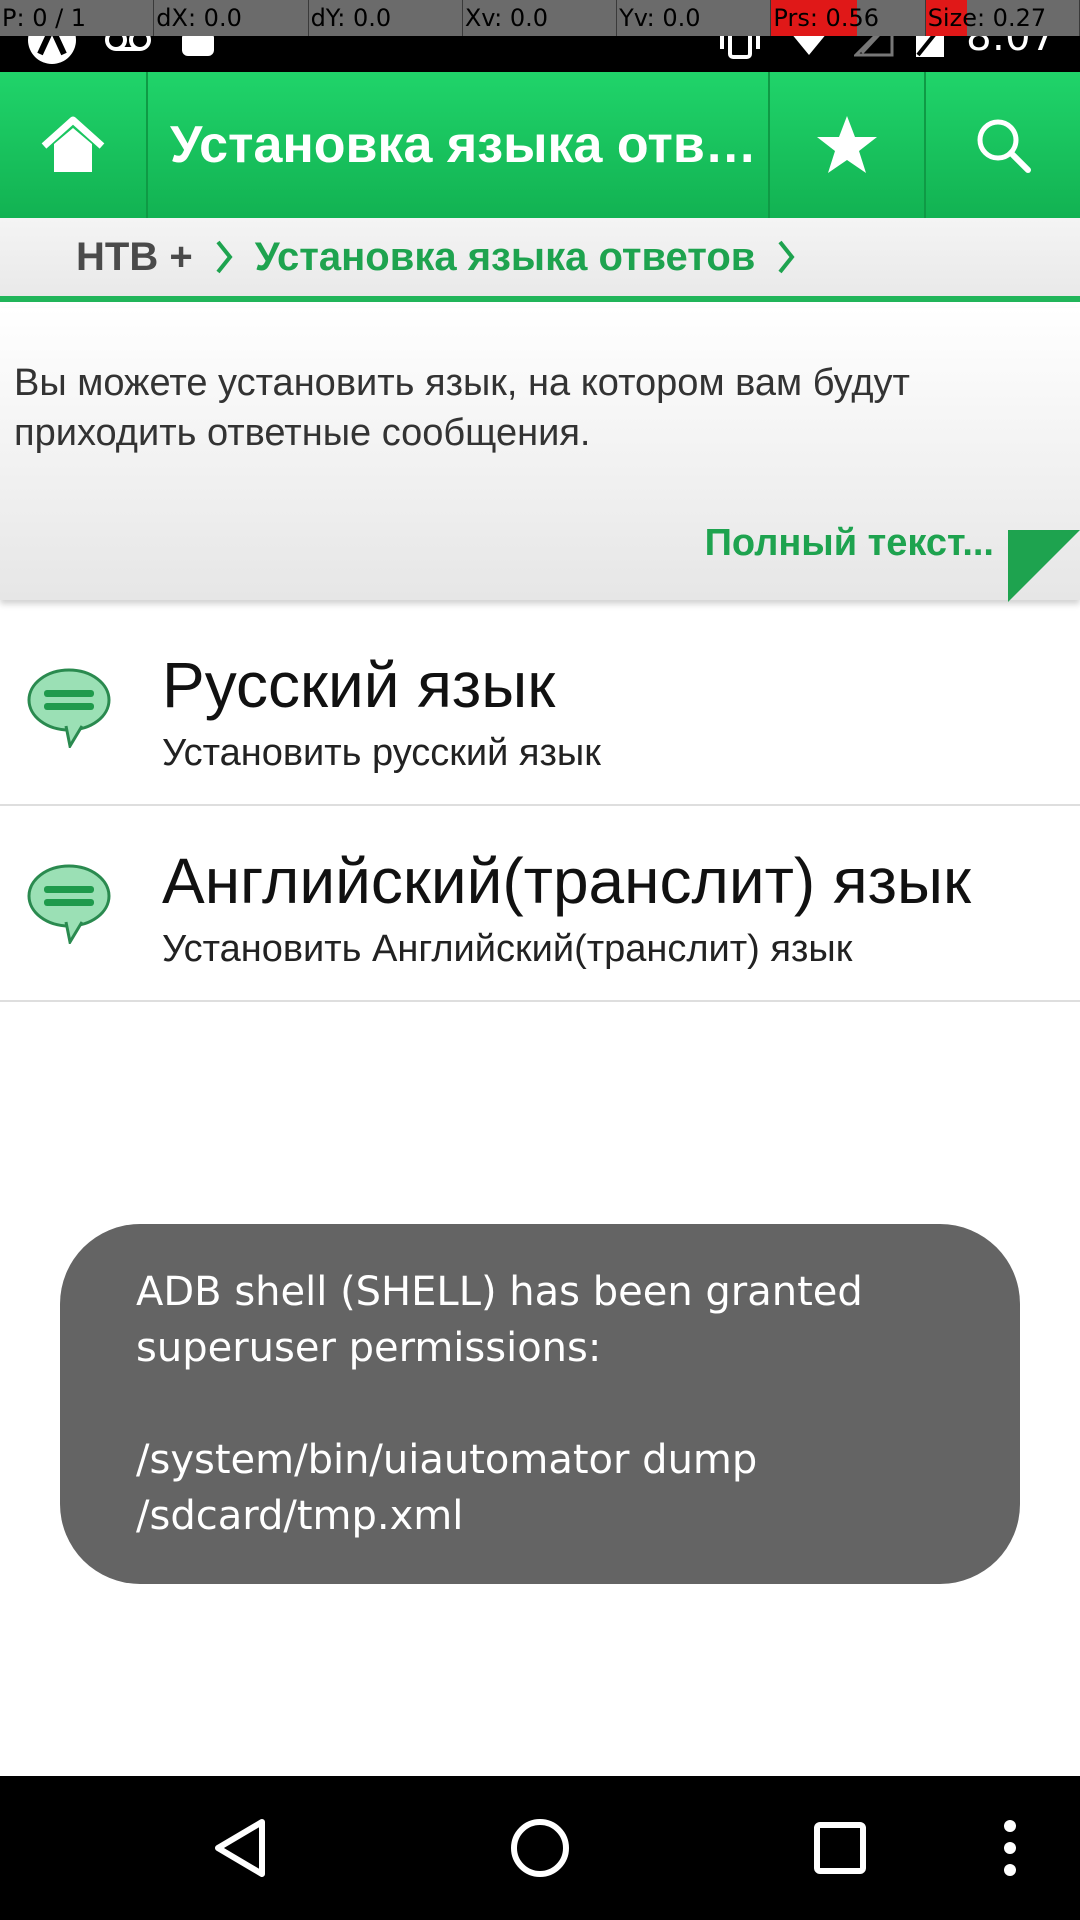 The width and height of the screenshot is (1080, 1920). I want to click on back-icon, so click(240, 1848).